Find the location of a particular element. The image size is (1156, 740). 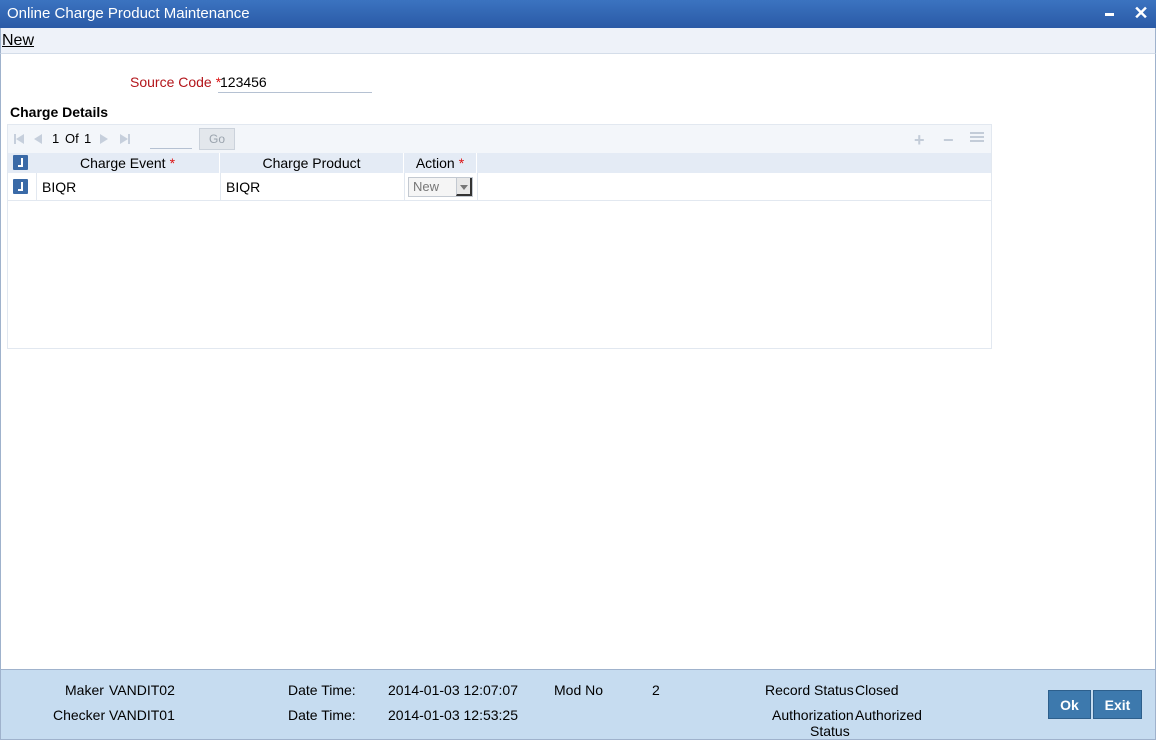

column-header-charge-product: Charge Product is located at coordinates (312, 163).